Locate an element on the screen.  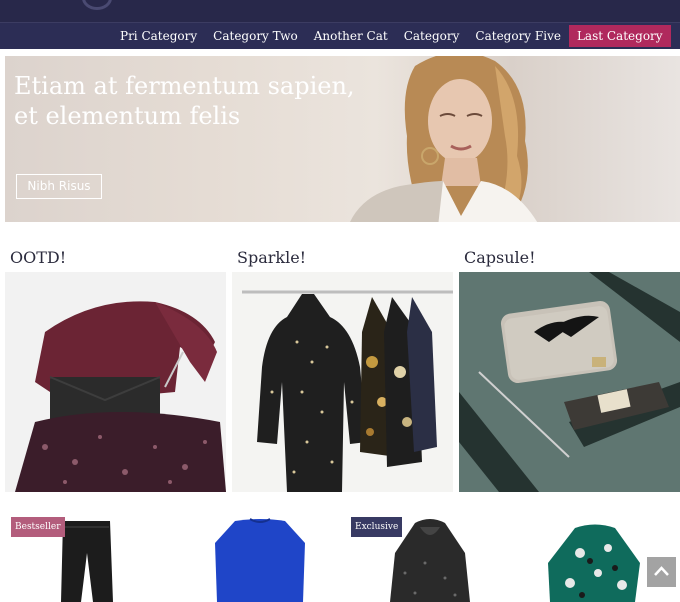
hero-model-image is located at coordinates (444, 139).